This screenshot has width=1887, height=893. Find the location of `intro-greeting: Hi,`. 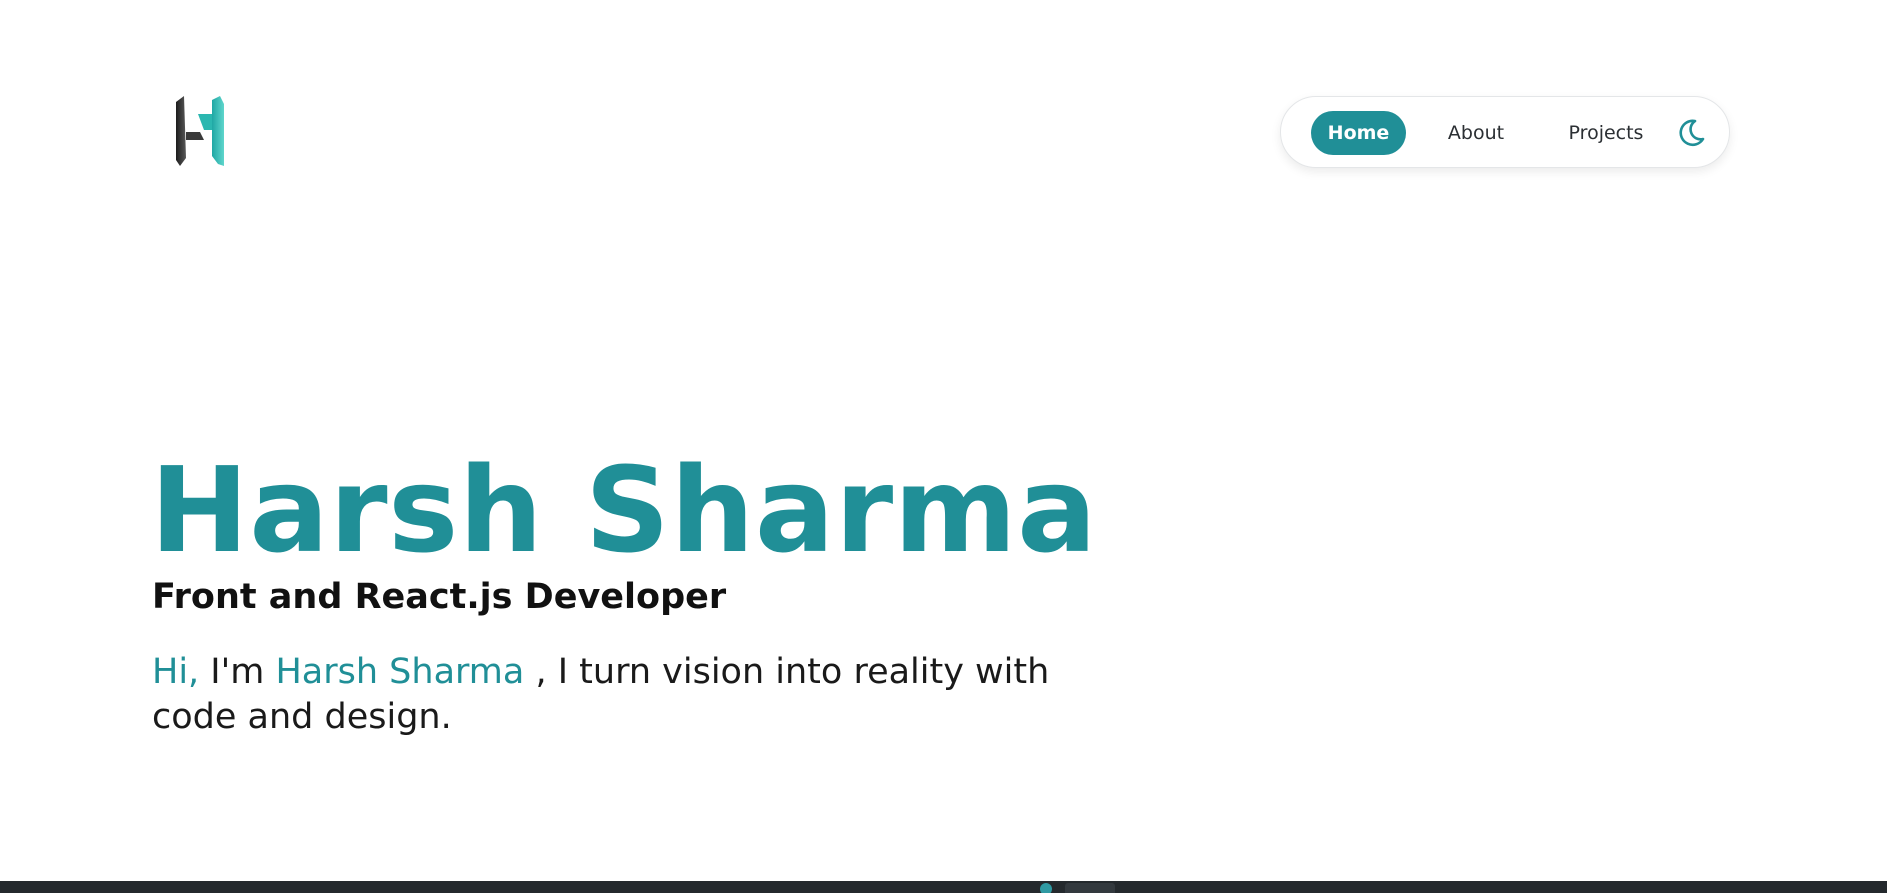

intro-greeting: Hi, is located at coordinates (176, 672).